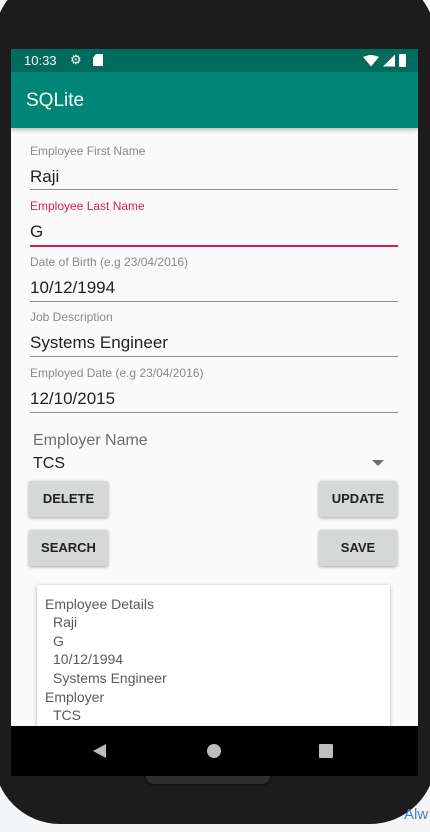 This screenshot has width=430, height=832. I want to click on employed-date-underline, so click(214, 412).